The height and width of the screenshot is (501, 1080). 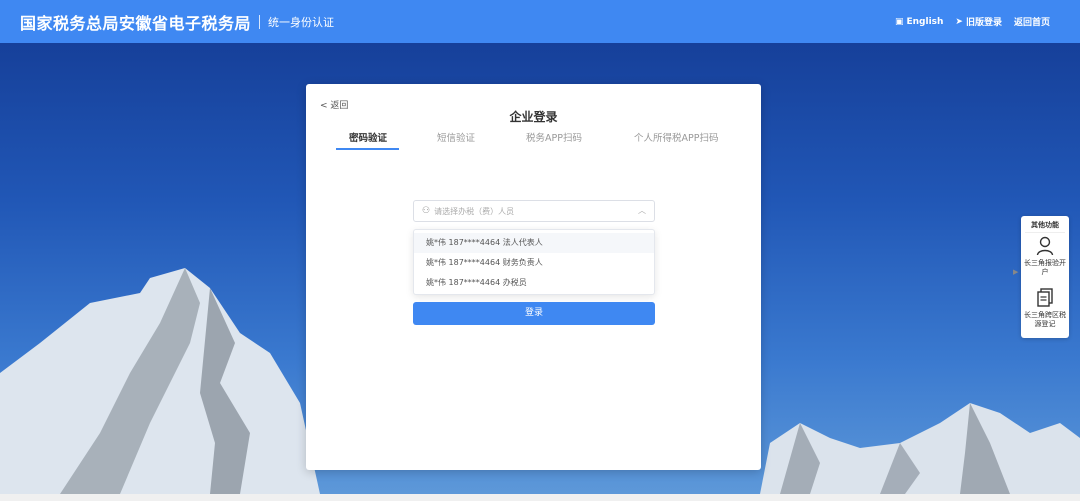 What do you see at coordinates (136, 23) in the screenshot?
I see `brand-title: 国家税务总局安徽省电子税务局` at bounding box center [136, 23].